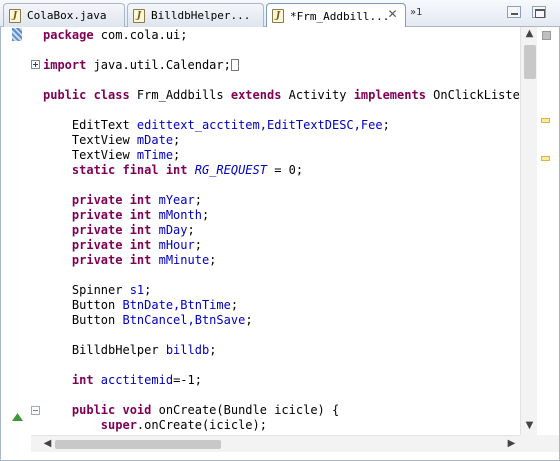 This screenshot has height=461, width=560. Describe the element at coordinates (259, 125) in the screenshot. I see `field-name: edittext_acctitem,EditTextDESC,Fee` at that location.